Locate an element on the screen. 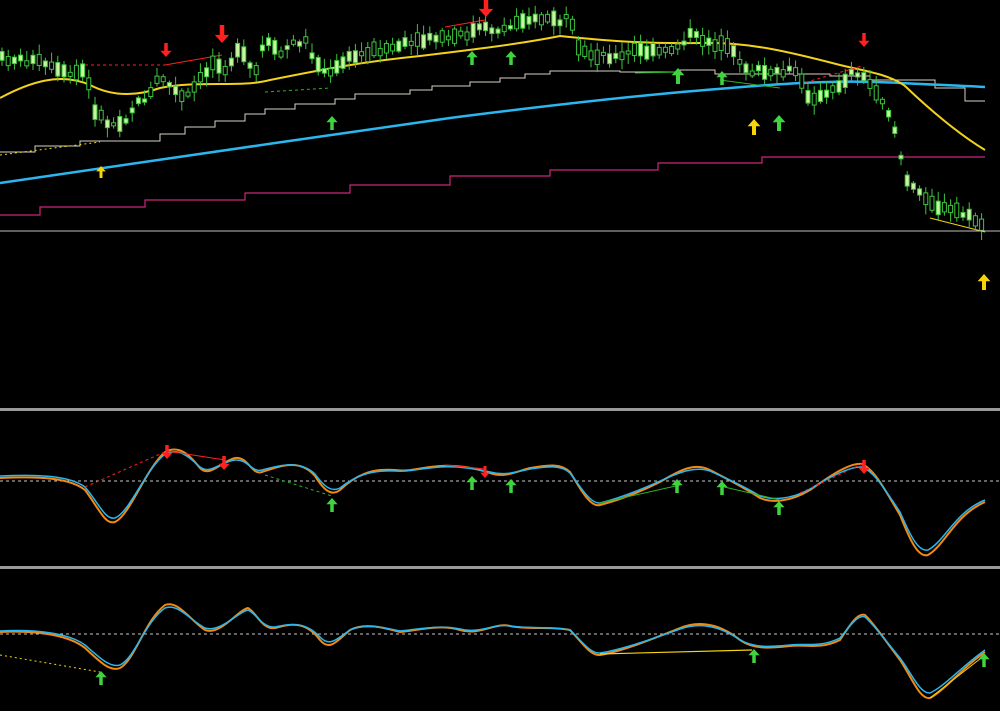  panel-separator is located at coordinates (500, 409).